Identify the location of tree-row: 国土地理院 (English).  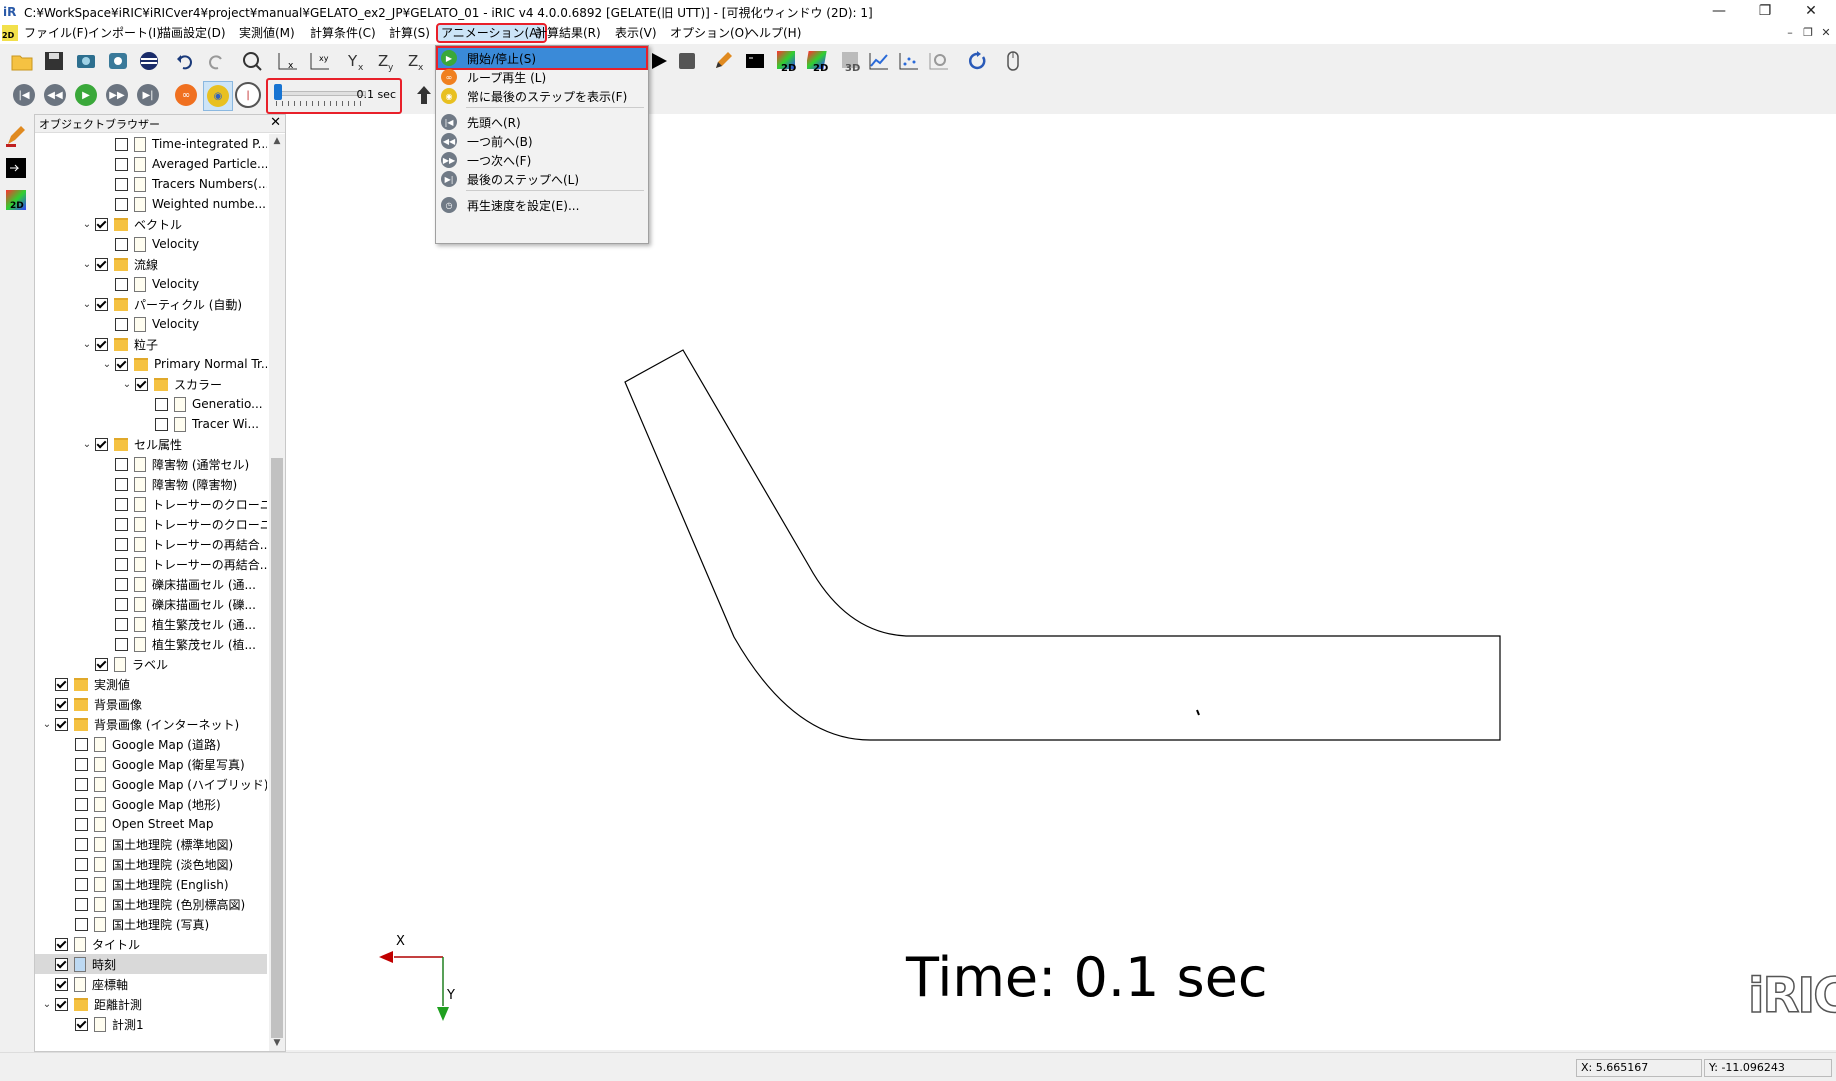
(151, 884).